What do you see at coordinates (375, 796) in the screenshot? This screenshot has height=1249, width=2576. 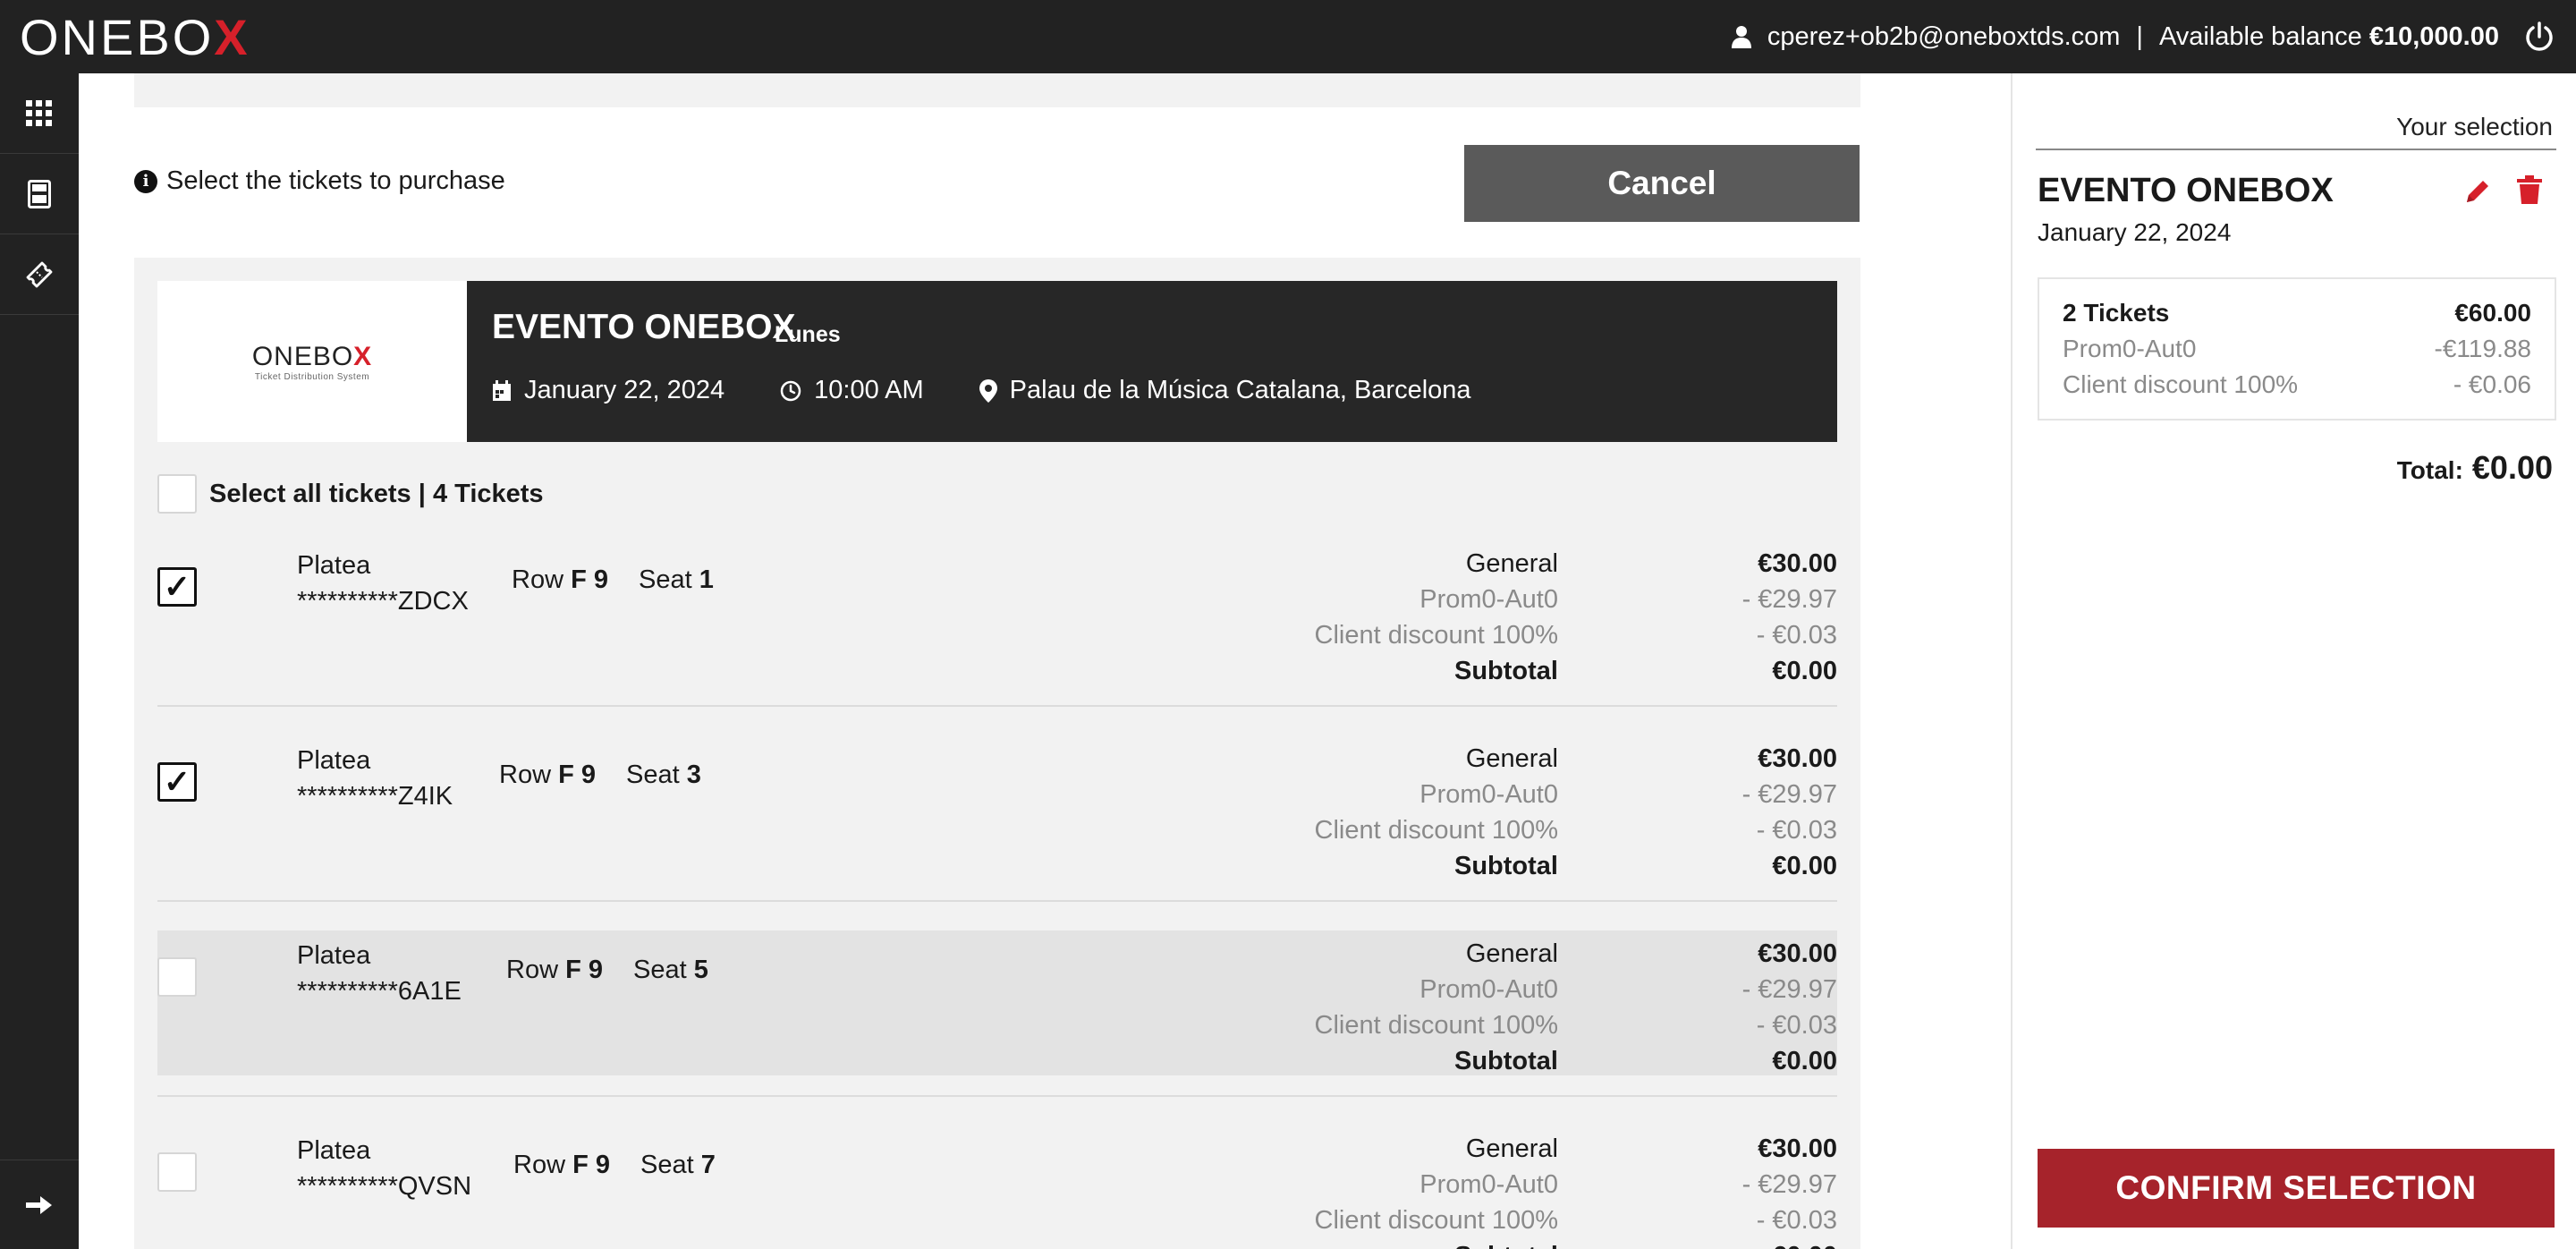 I see `ticket-code: **********Z4IK` at bounding box center [375, 796].